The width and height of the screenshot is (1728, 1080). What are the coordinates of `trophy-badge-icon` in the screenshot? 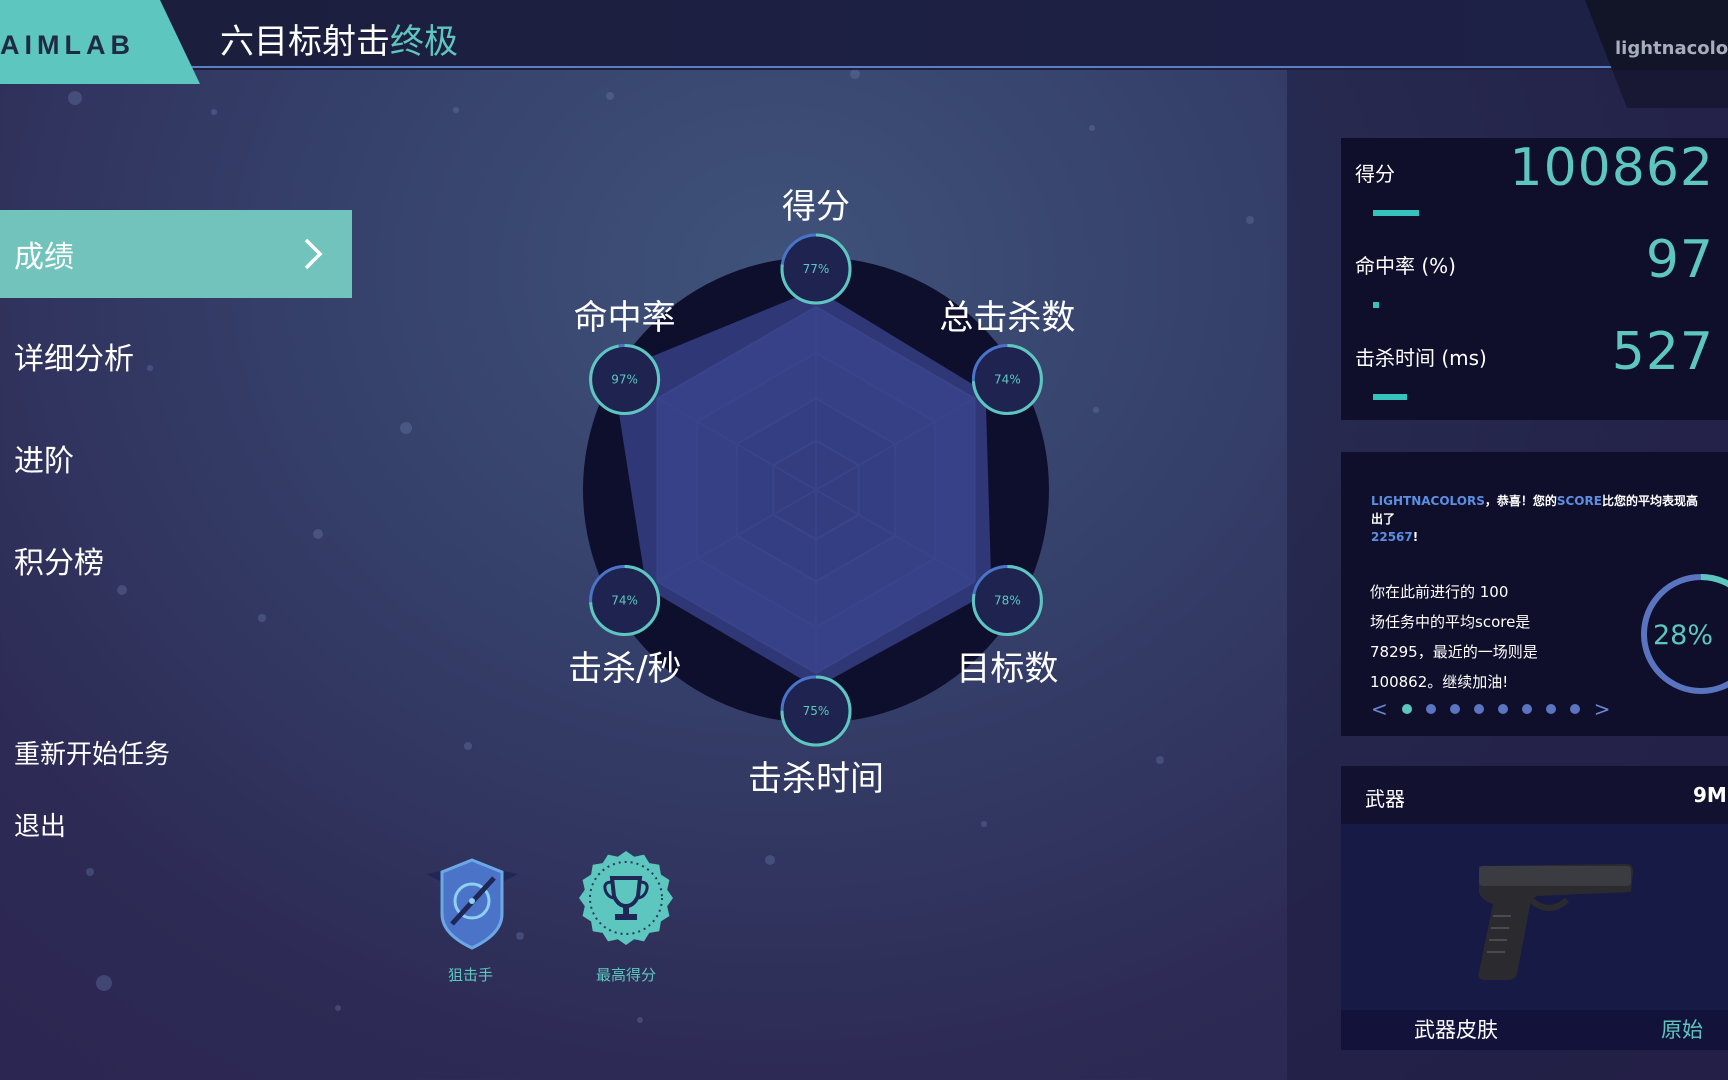 It's located at (626, 898).